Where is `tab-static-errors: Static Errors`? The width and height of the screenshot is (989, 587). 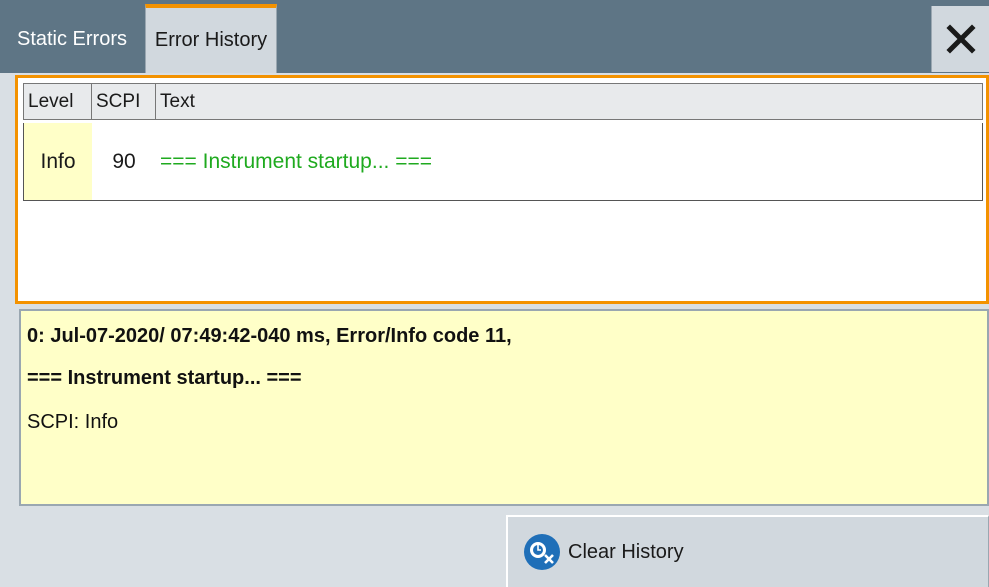
tab-static-errors: Static Errors is located at coordinates (72, 39).